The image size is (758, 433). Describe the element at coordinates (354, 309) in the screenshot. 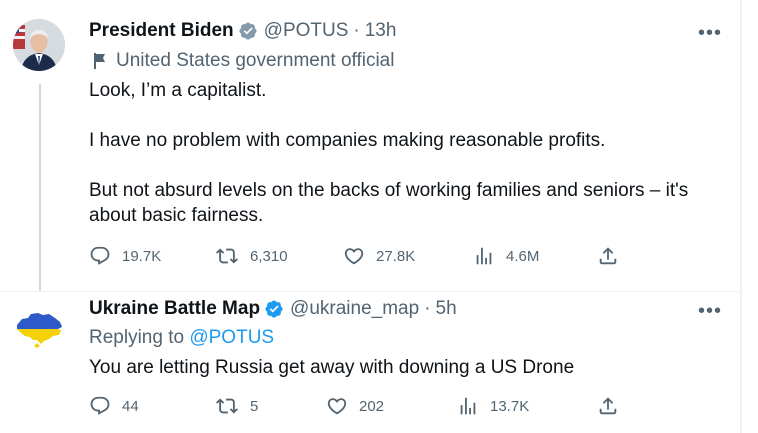

I see `author-handle: @ukraine_map` at that location.